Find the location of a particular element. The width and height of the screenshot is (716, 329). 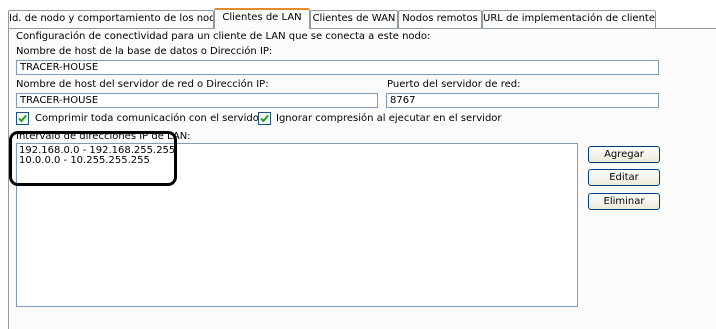

tab-remote-nodes: Nodos remotos is located at coordinates (440, 19).